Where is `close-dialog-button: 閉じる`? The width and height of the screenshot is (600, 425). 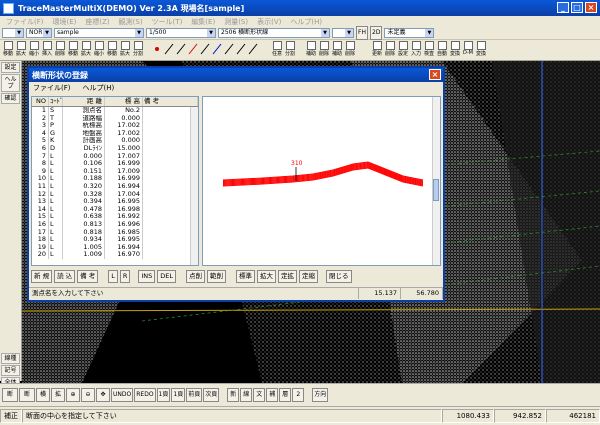 close-dialog-button: 閉じる is located at coordinates (339, 276).